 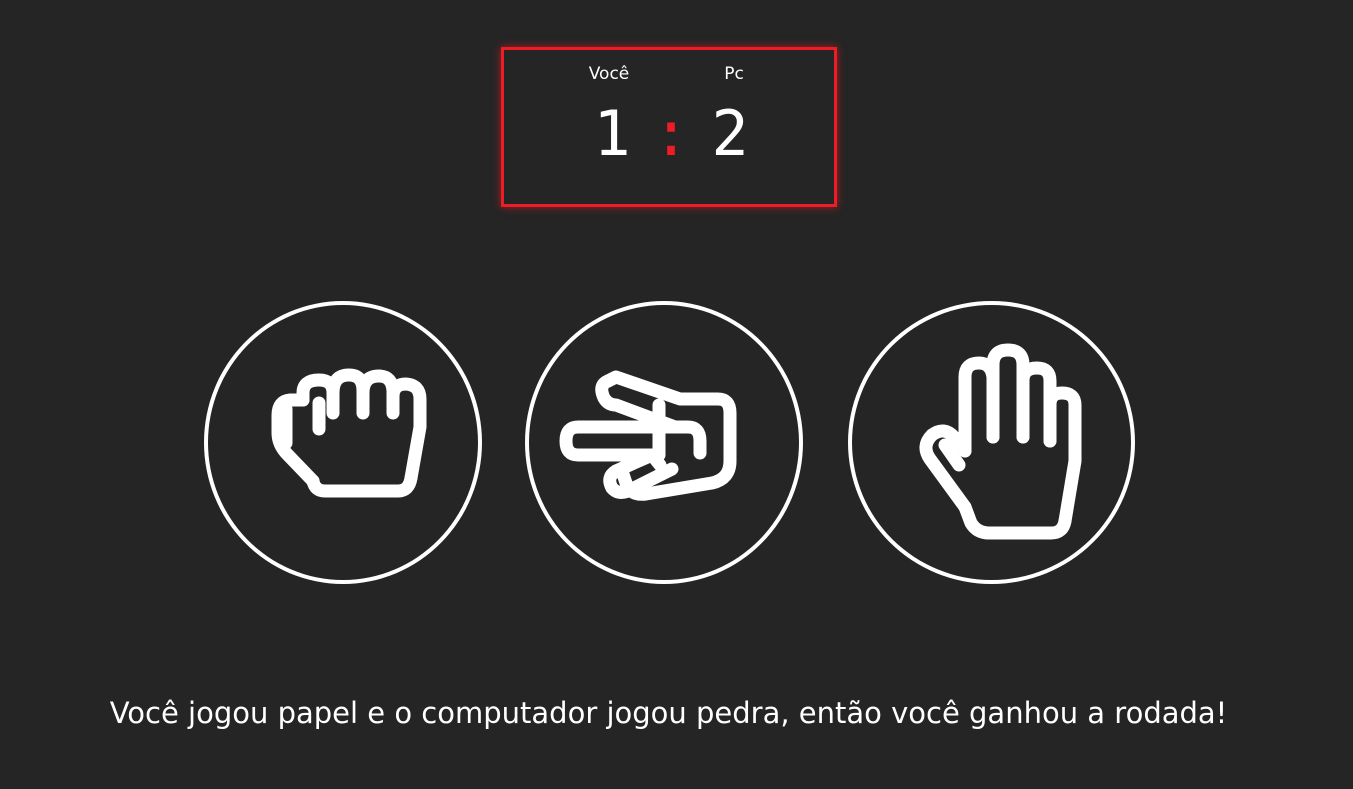 What do you see at coordinates (648, 435) in the screenshot?
I see `scissors-hand-icon` at bounding box center [648, 435].